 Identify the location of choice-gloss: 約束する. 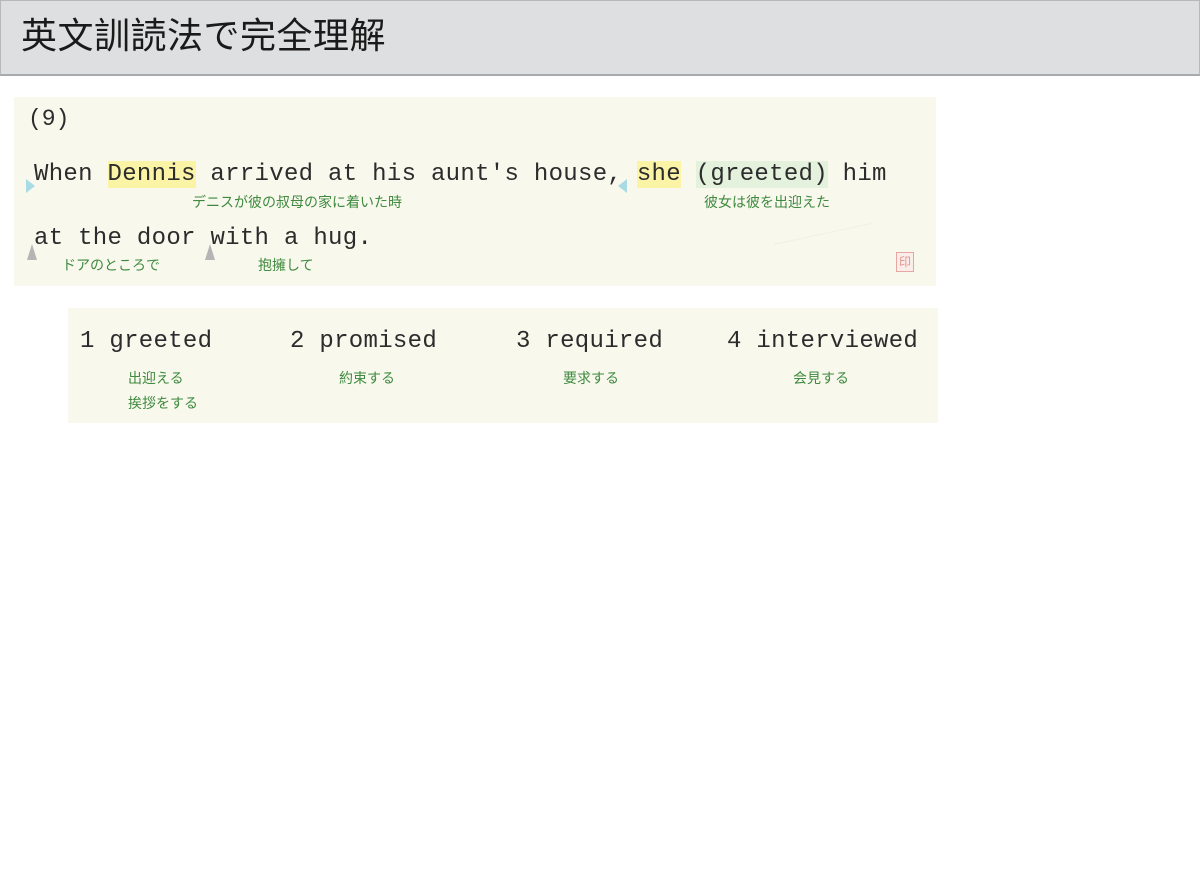
(367, 379).